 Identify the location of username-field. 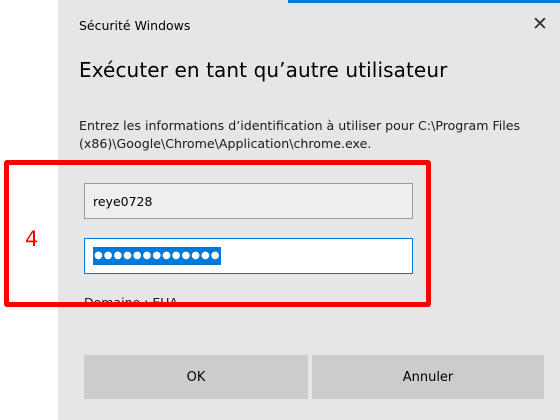
(248, 201).